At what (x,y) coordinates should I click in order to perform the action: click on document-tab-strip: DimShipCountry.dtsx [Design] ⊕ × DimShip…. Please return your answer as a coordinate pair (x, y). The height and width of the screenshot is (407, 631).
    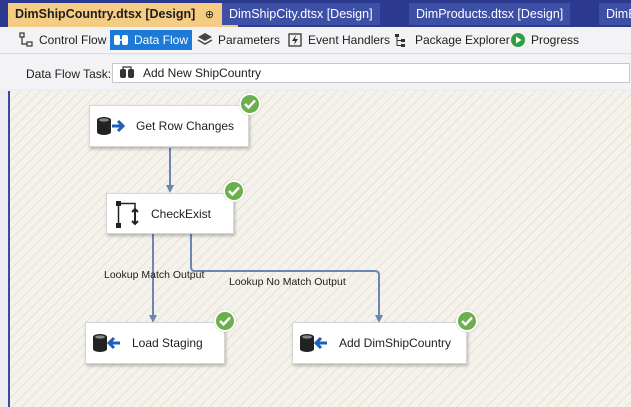
    Looking at the image, I should click on (315, 13).